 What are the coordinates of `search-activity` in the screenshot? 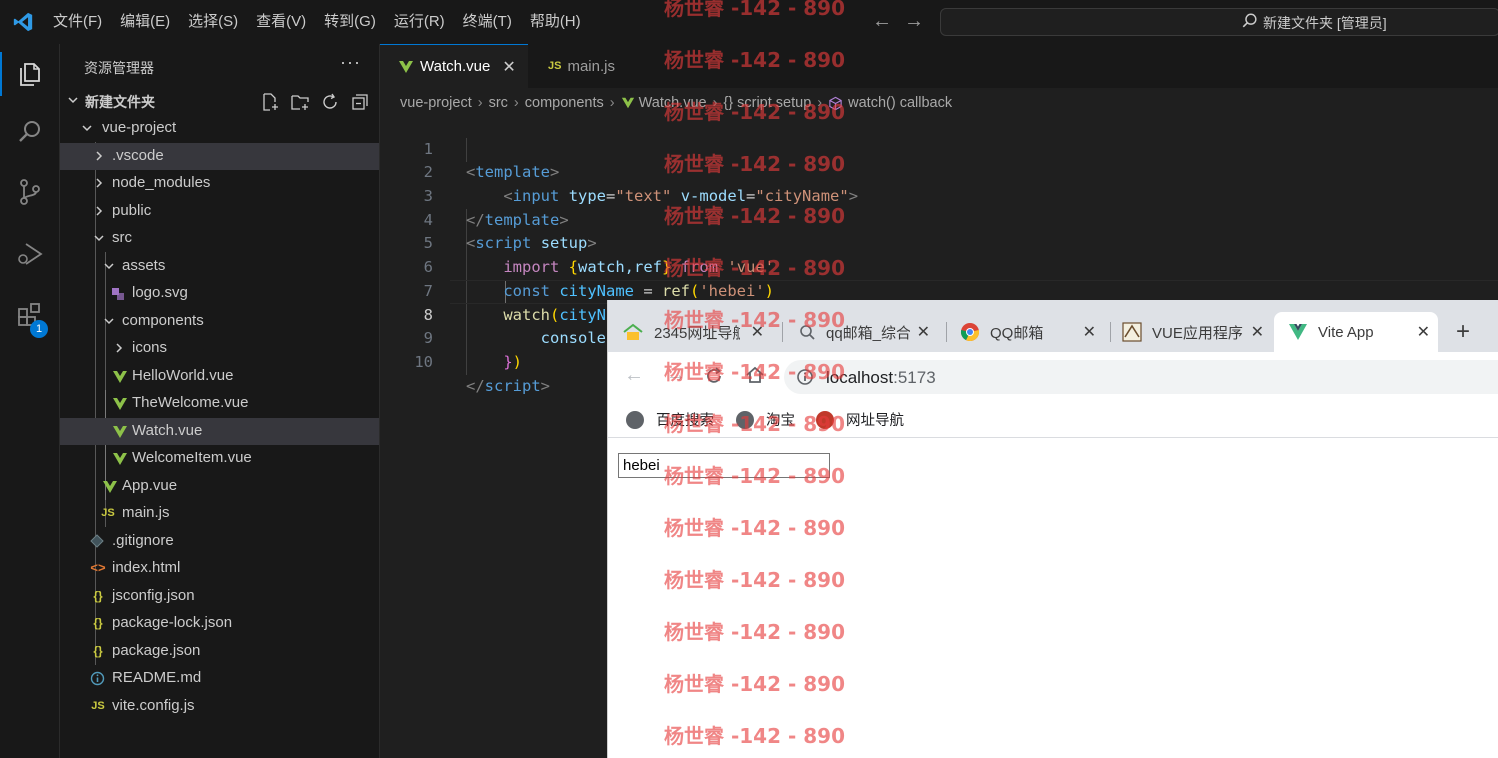 It's located at (30, 132).